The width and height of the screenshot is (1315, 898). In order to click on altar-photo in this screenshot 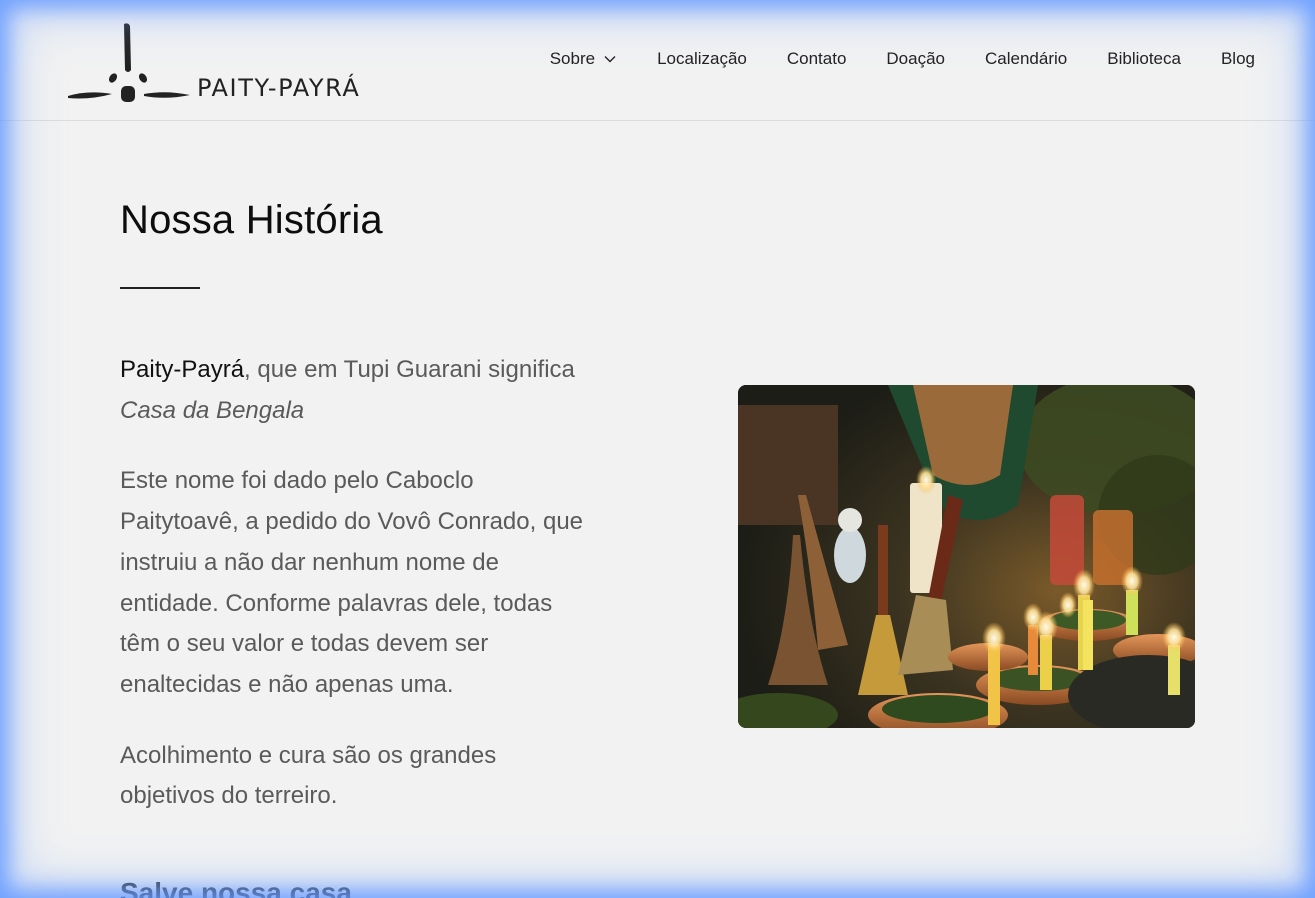, I will do `click(966, 556)`.